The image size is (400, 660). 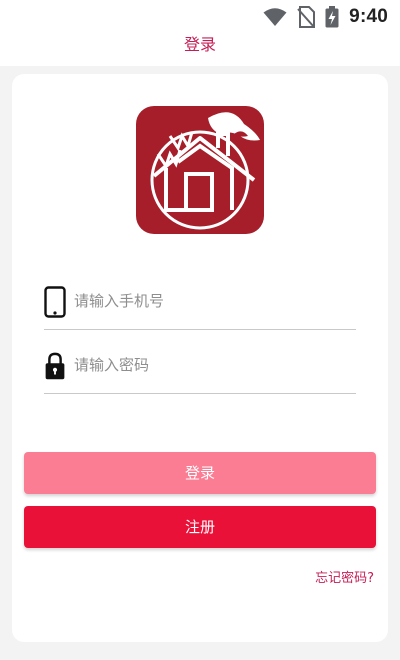 What do you see at coordinates (200, 527) in the screenshot?
I see `register-button: 注册` at bounding box center [200, 527].